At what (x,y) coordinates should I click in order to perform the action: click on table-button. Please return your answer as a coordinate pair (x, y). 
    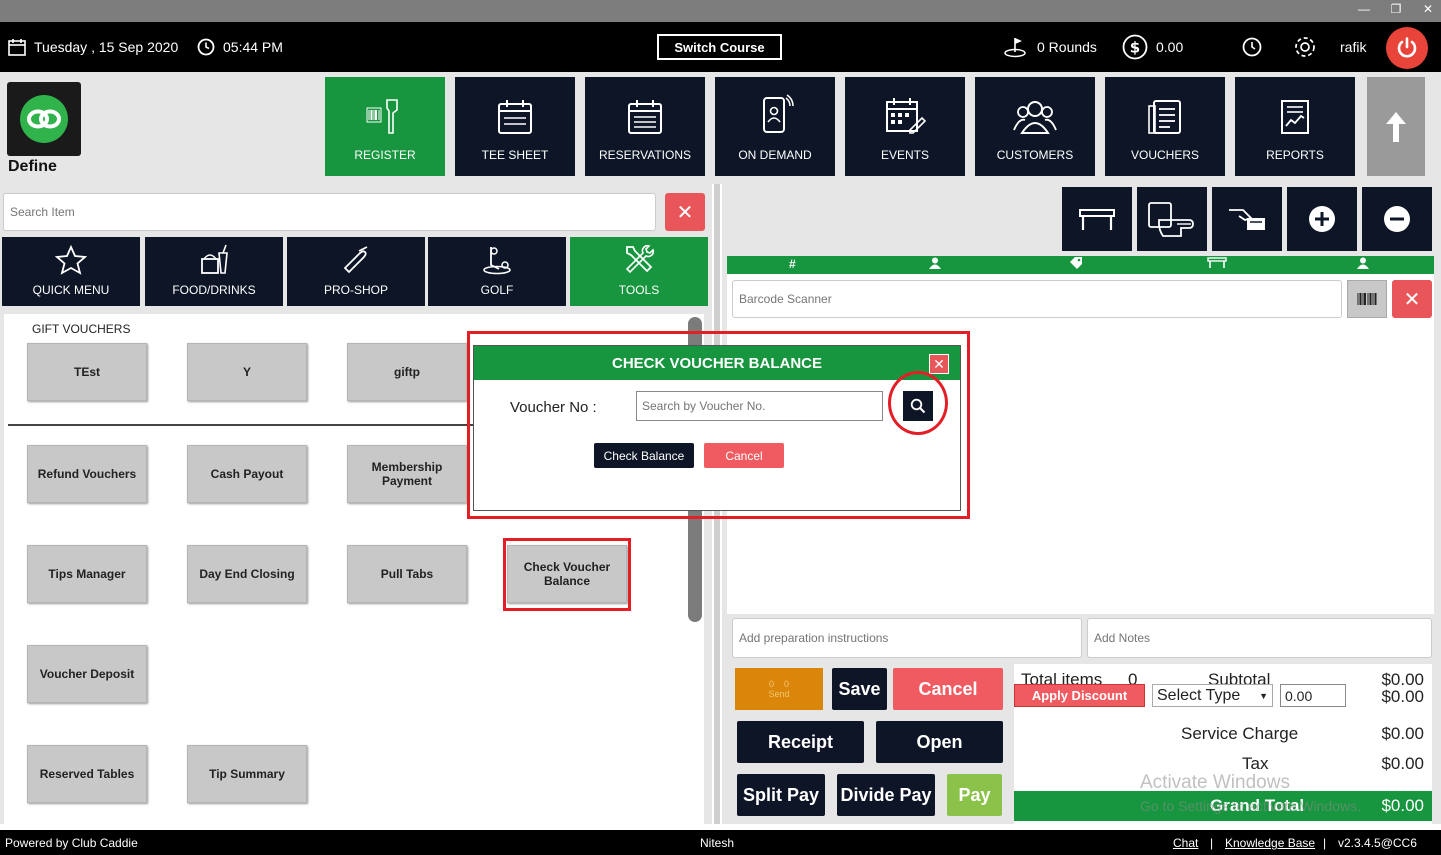
    Looking at the image, I should click on (1097, 219).